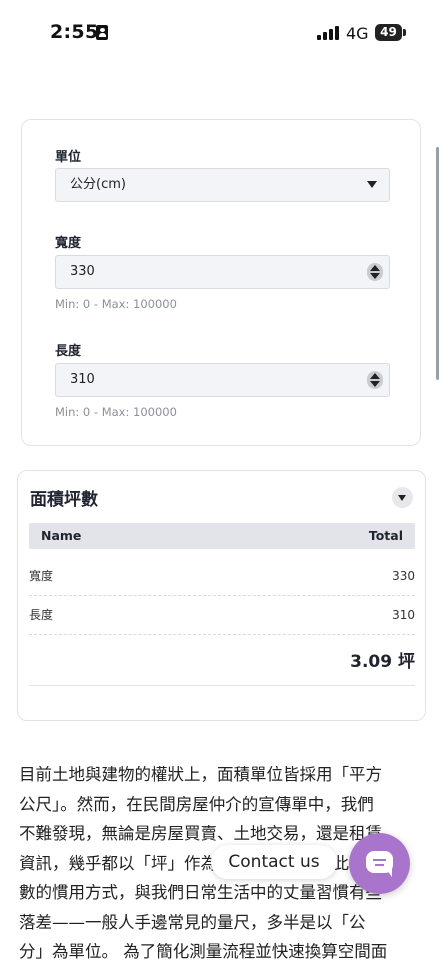 This screenshot has width=443, height=967. I want to click on battery-level: 49, so click(388, 32).